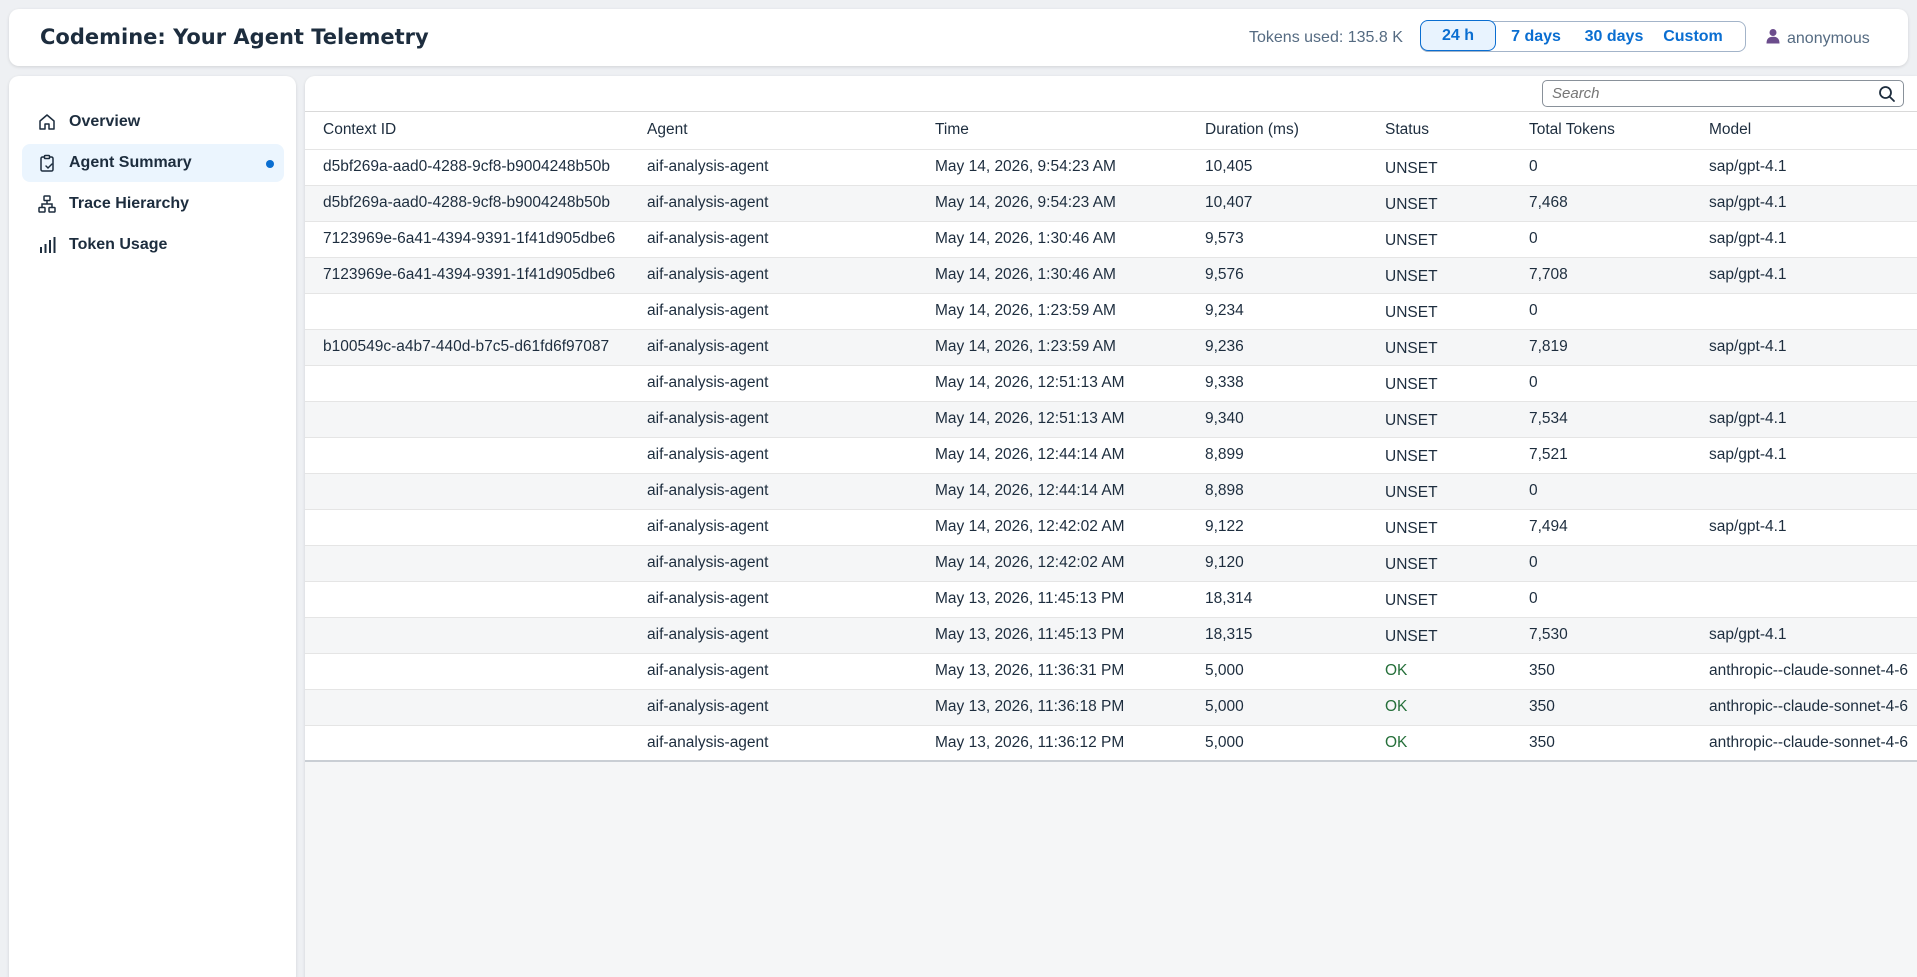 Image resolution: width=1917 pixels, height=977 pixels. What do you see at coordinates (234, 37) in the screenshot?
I see `app-title: Codemine: Your Agent Telemetry` at bounding box center [234, 37].